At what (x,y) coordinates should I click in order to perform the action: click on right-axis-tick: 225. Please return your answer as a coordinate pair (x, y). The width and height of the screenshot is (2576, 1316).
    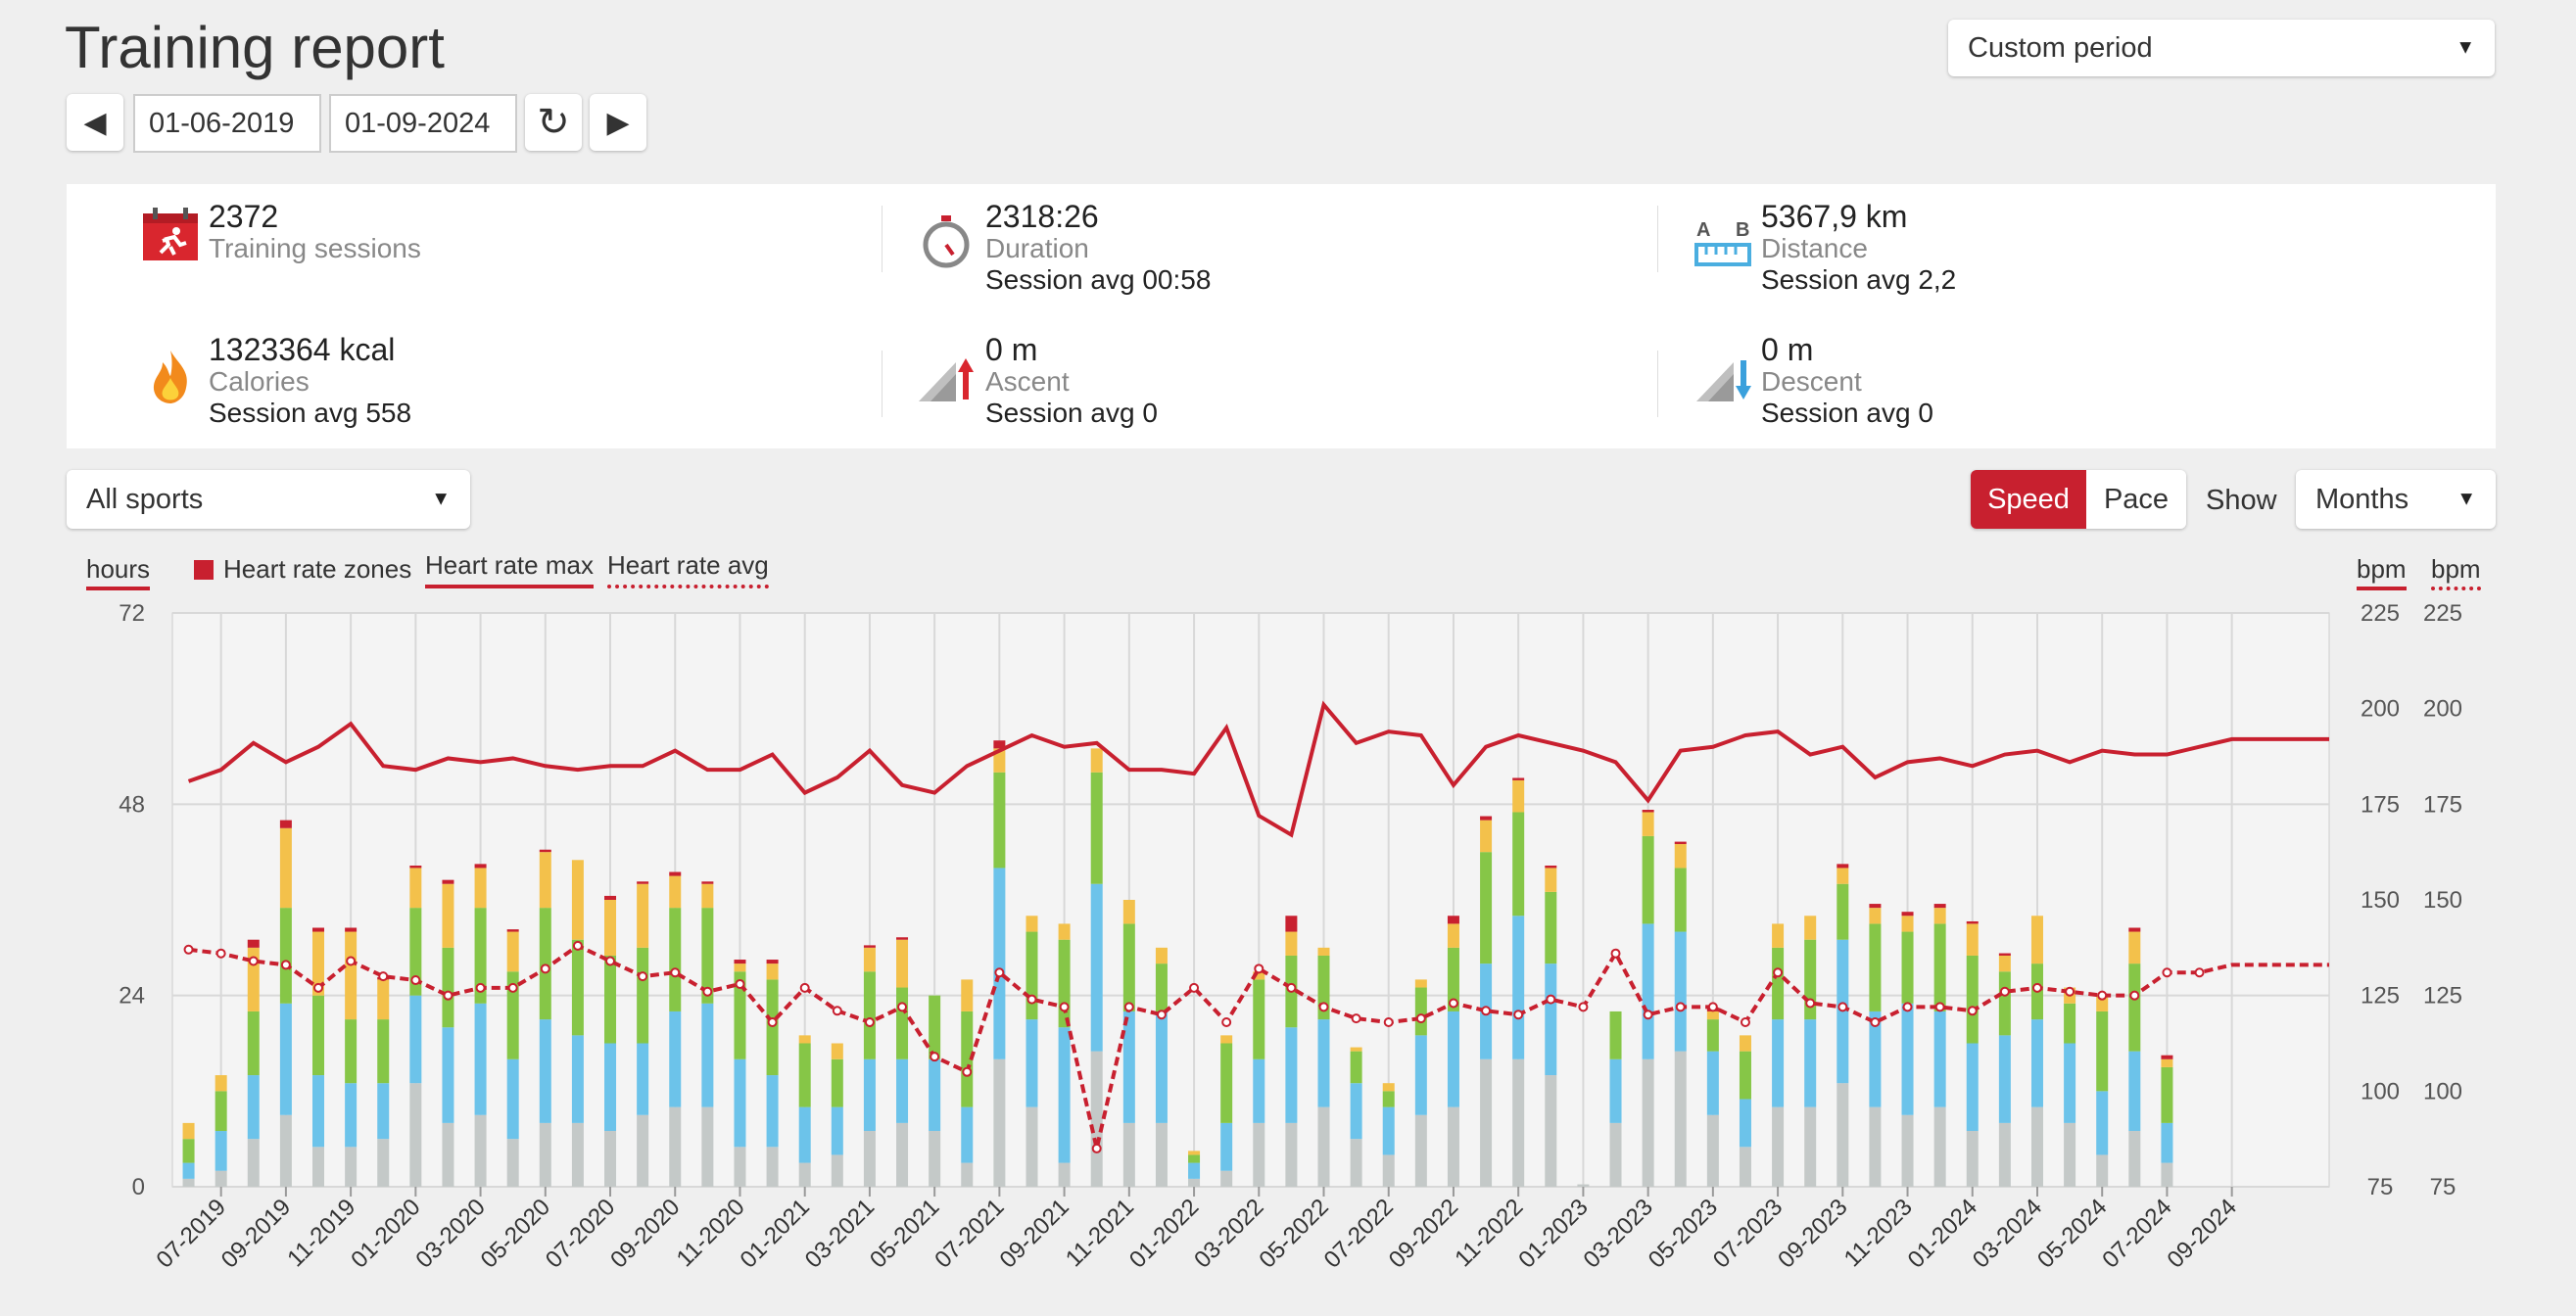
    Looking at the image, I should click on (2380, 613).